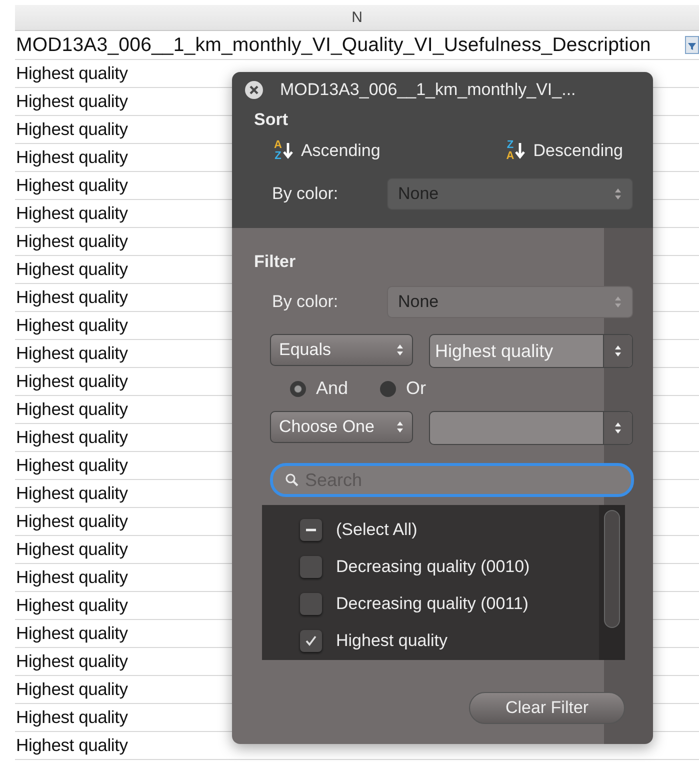 The height and width of the screenshot is (762, 699). What do you see at coordinates (431, 529) in the screenshot?
I see `list-item: (Select All)` at bounding box center [431, 529].